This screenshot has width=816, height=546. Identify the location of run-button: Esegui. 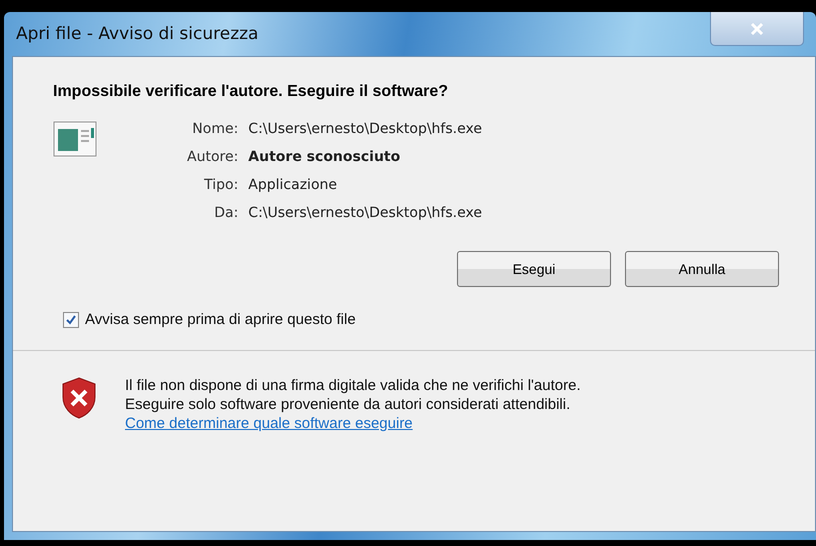
(534, 269).